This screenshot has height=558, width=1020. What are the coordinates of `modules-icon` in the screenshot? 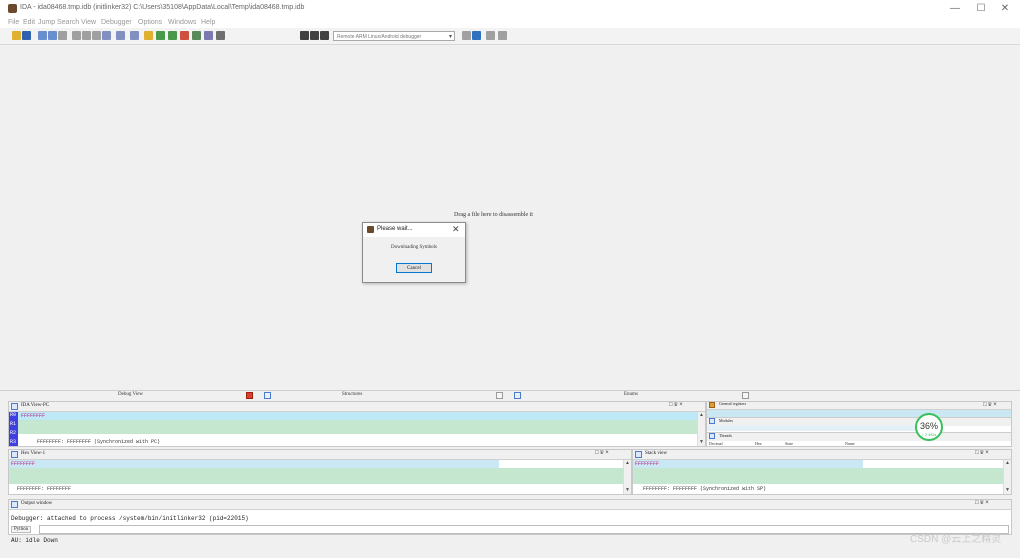 It's located at (712, 421).